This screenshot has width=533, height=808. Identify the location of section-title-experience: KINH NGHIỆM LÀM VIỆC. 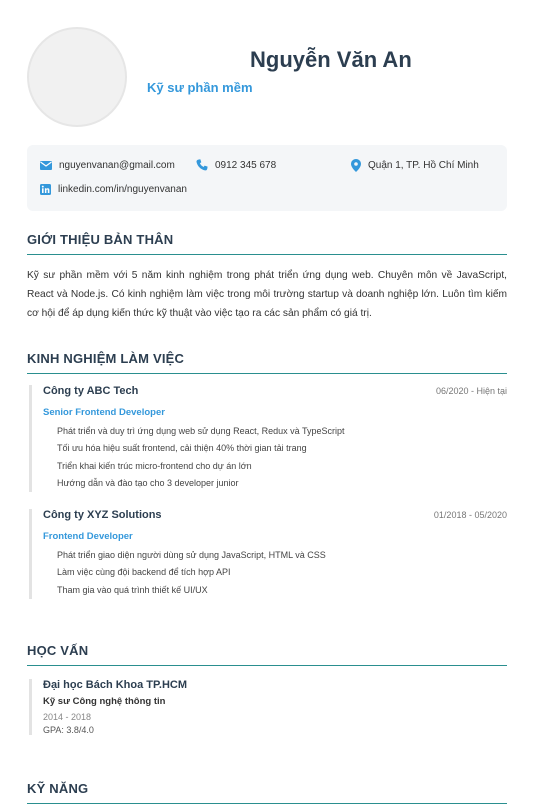
(267, 362).